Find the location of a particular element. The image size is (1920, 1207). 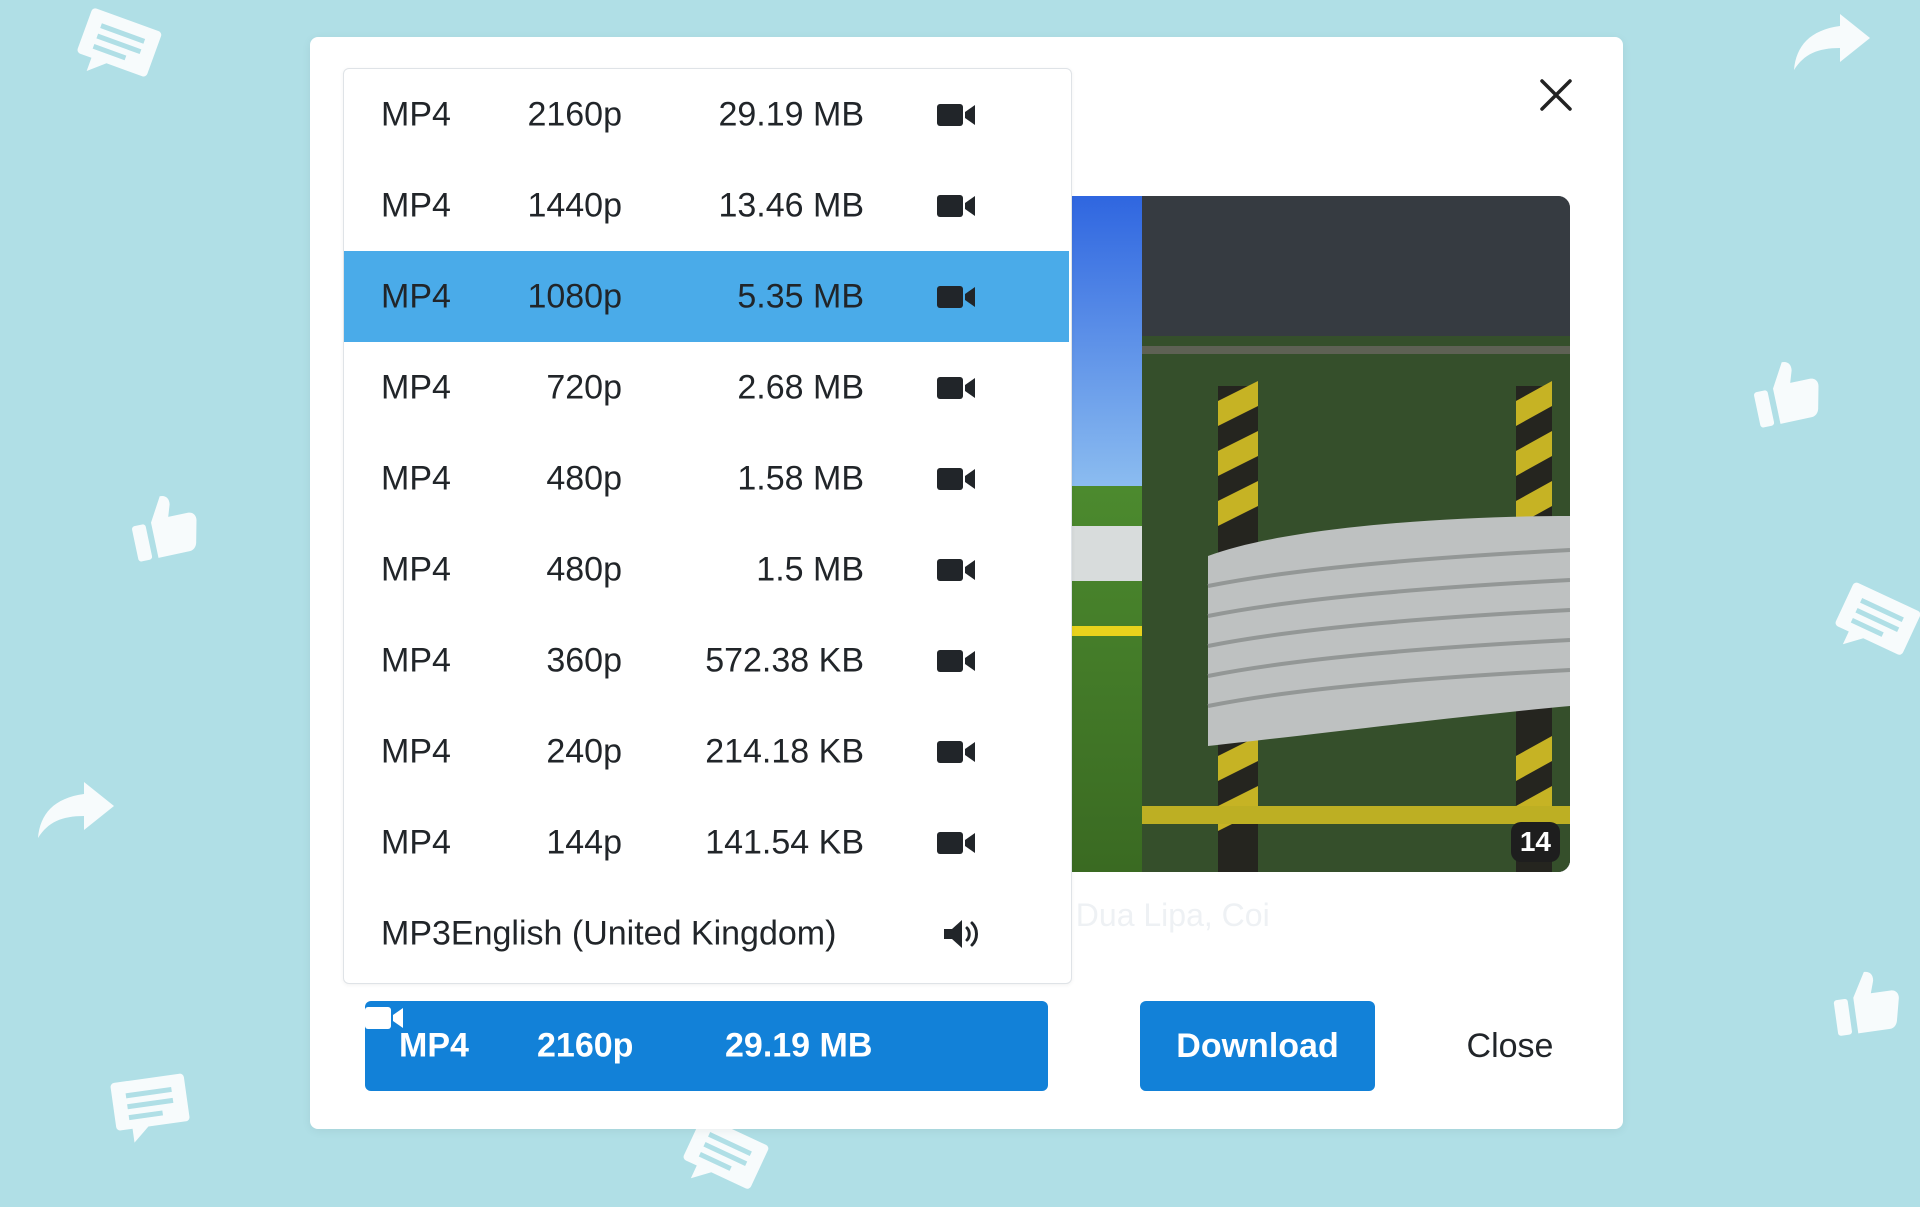

video-caption-partial: , Dua Lipa, Coi is located at coordinates (1164, 915).